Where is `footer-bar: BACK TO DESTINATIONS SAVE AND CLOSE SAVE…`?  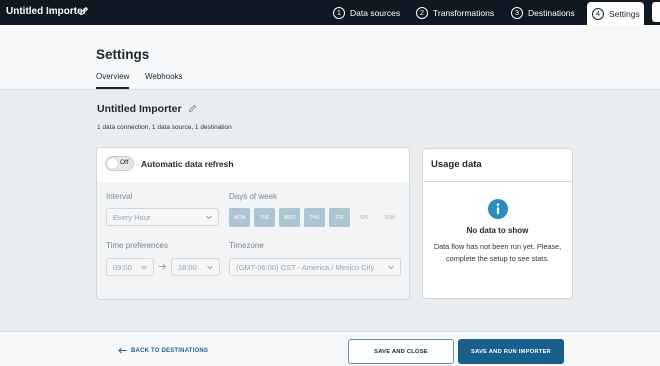
footer-bar: BACK TO DESTINATIONS SAVE AND CLOSE SAVE… is located at coordinates (330, 348).